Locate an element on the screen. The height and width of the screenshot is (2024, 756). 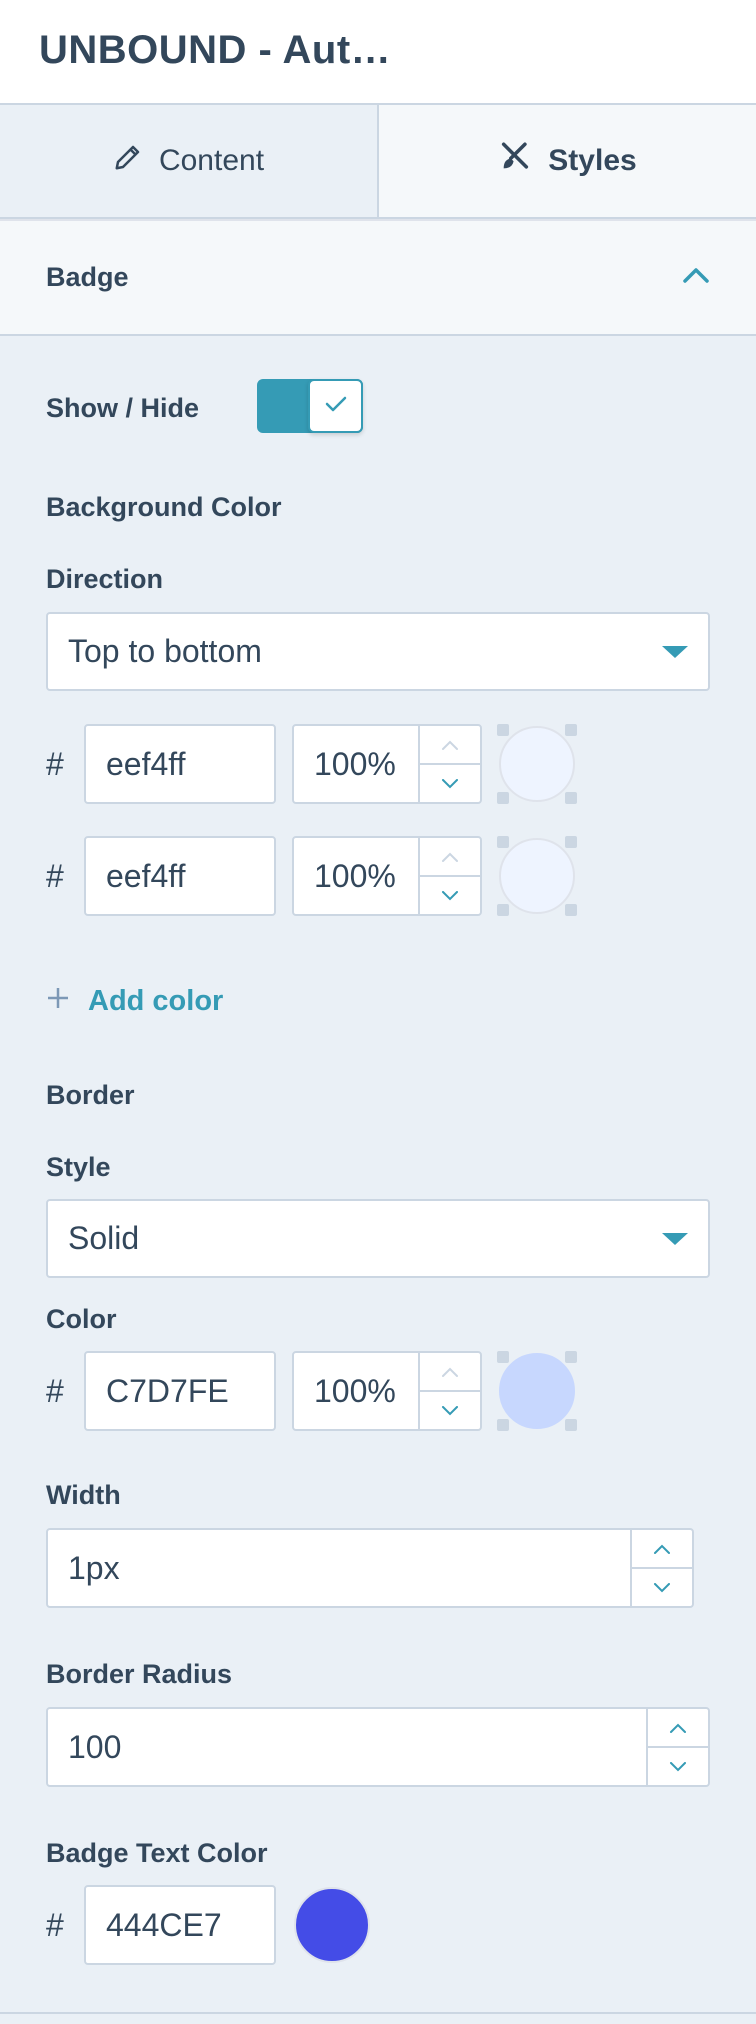
tab-styles: Styles is located at coordinates (567, 162).